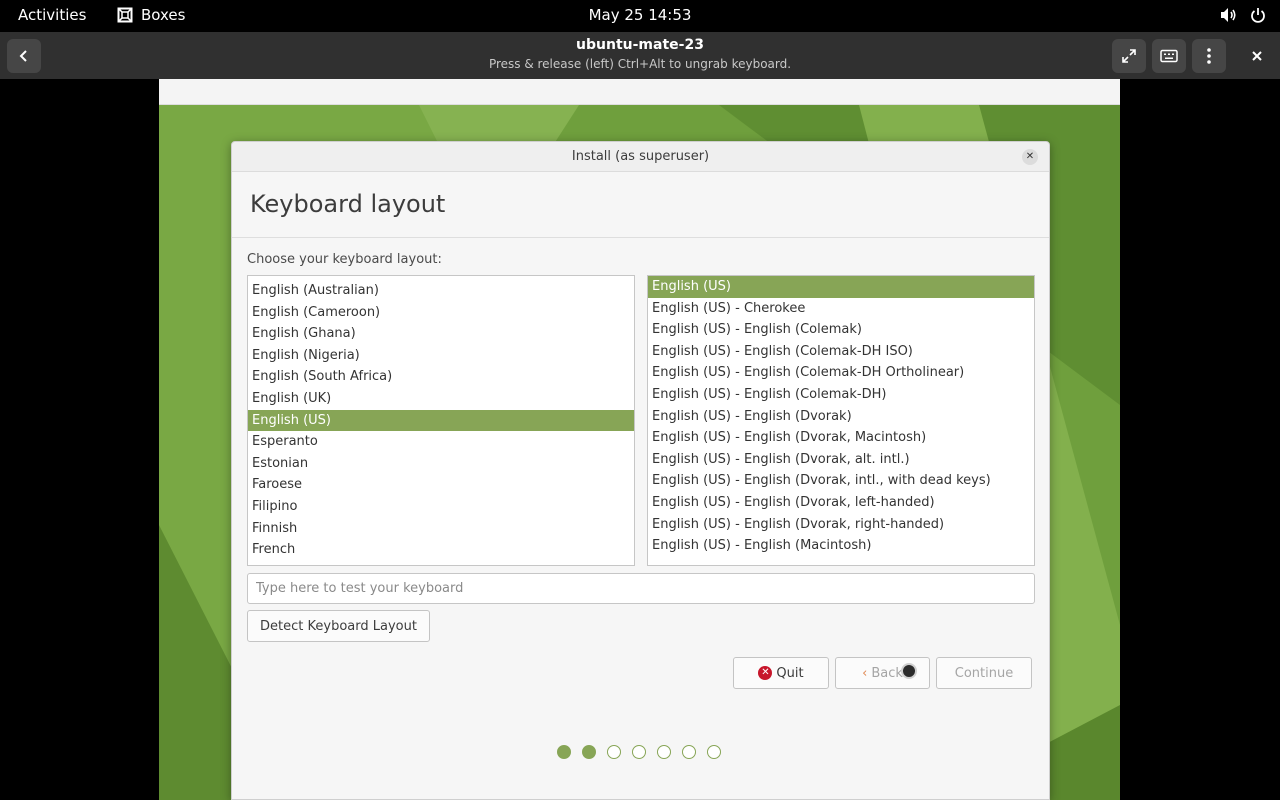 The image size is (1280, 800). What do you see at coordinates (441, 442) in the screenshot?
I see `layout-list-item: Esperanto` at bounding box center [441, 442].